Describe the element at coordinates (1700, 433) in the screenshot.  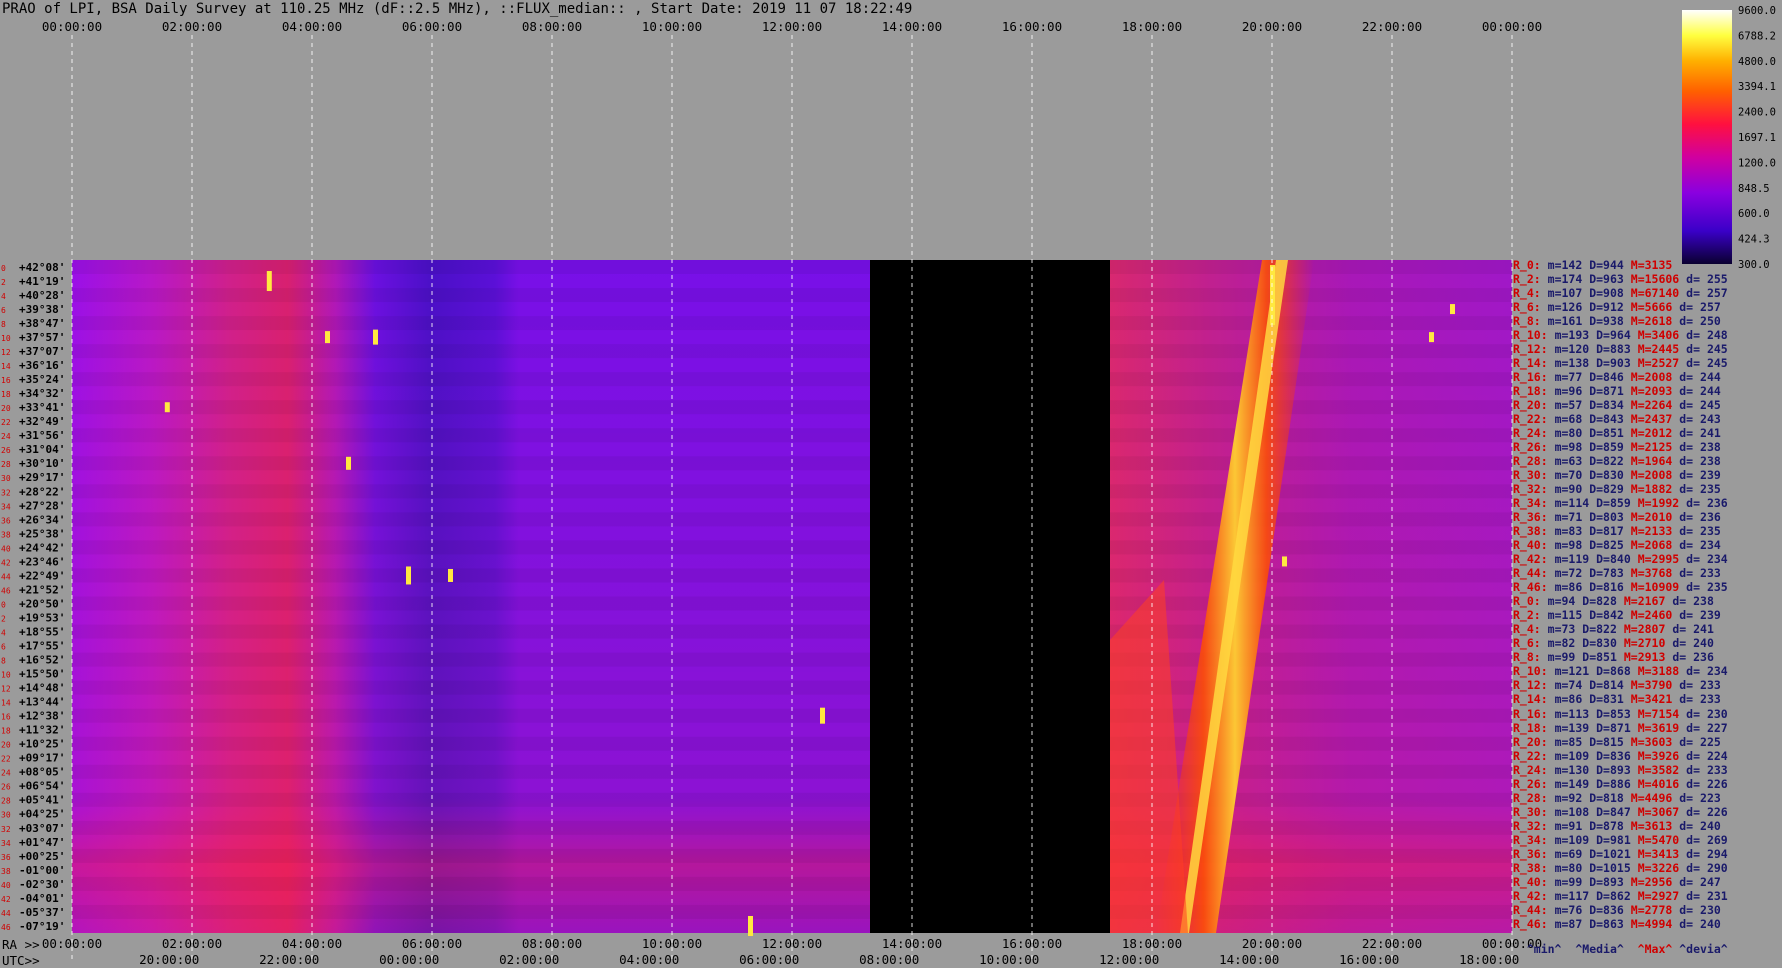
I see `row-stat-dev: d= 241` at that location.